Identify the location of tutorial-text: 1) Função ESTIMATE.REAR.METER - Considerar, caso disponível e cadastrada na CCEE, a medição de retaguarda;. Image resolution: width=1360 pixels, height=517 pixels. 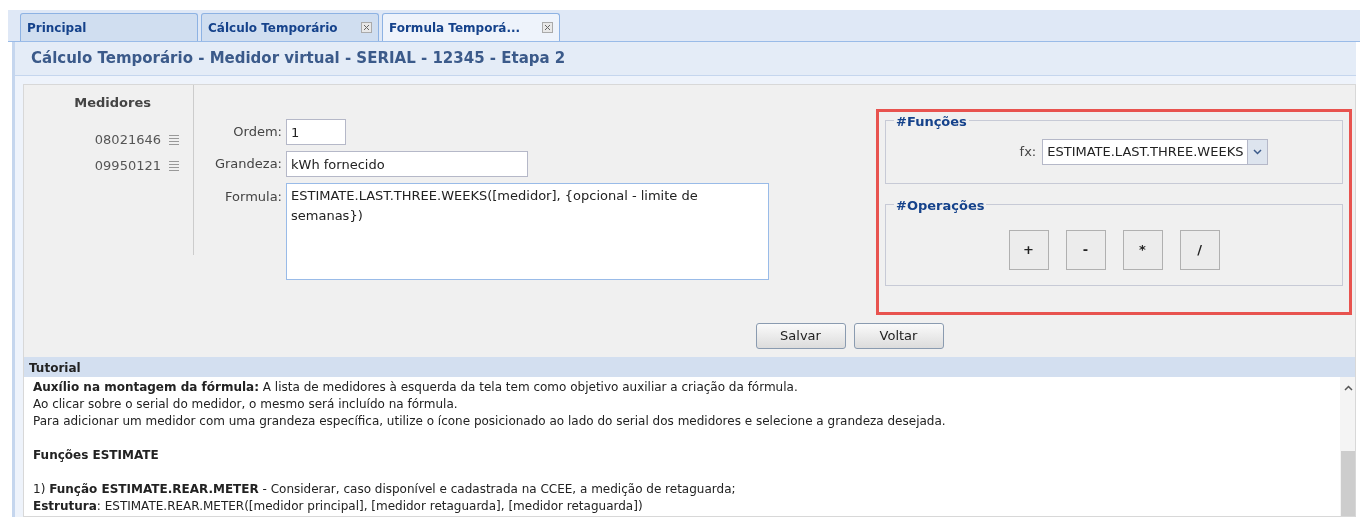
(385, 489).